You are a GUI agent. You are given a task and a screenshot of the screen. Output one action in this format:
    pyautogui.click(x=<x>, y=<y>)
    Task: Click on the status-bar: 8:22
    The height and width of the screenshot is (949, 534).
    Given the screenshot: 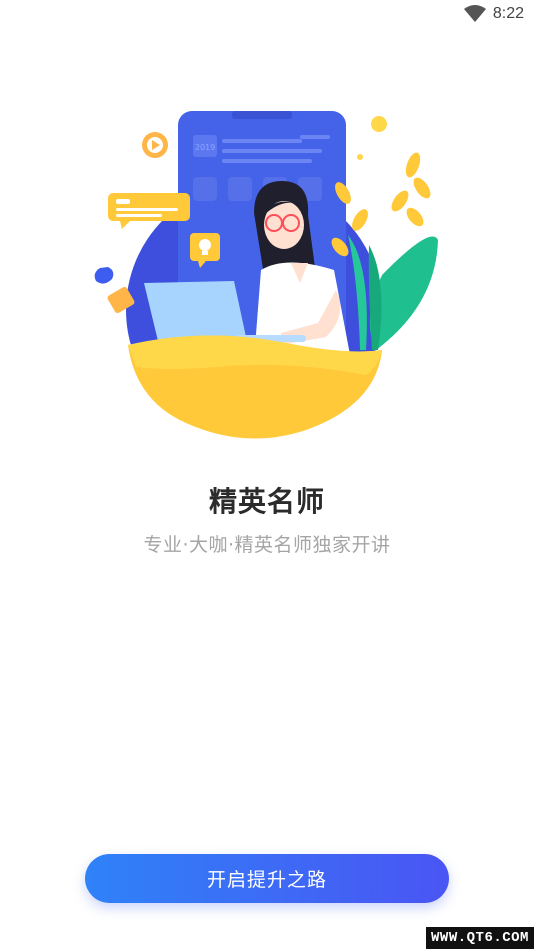 What is the action you would take?
    pyautogui.click(x=267, y=15)
    